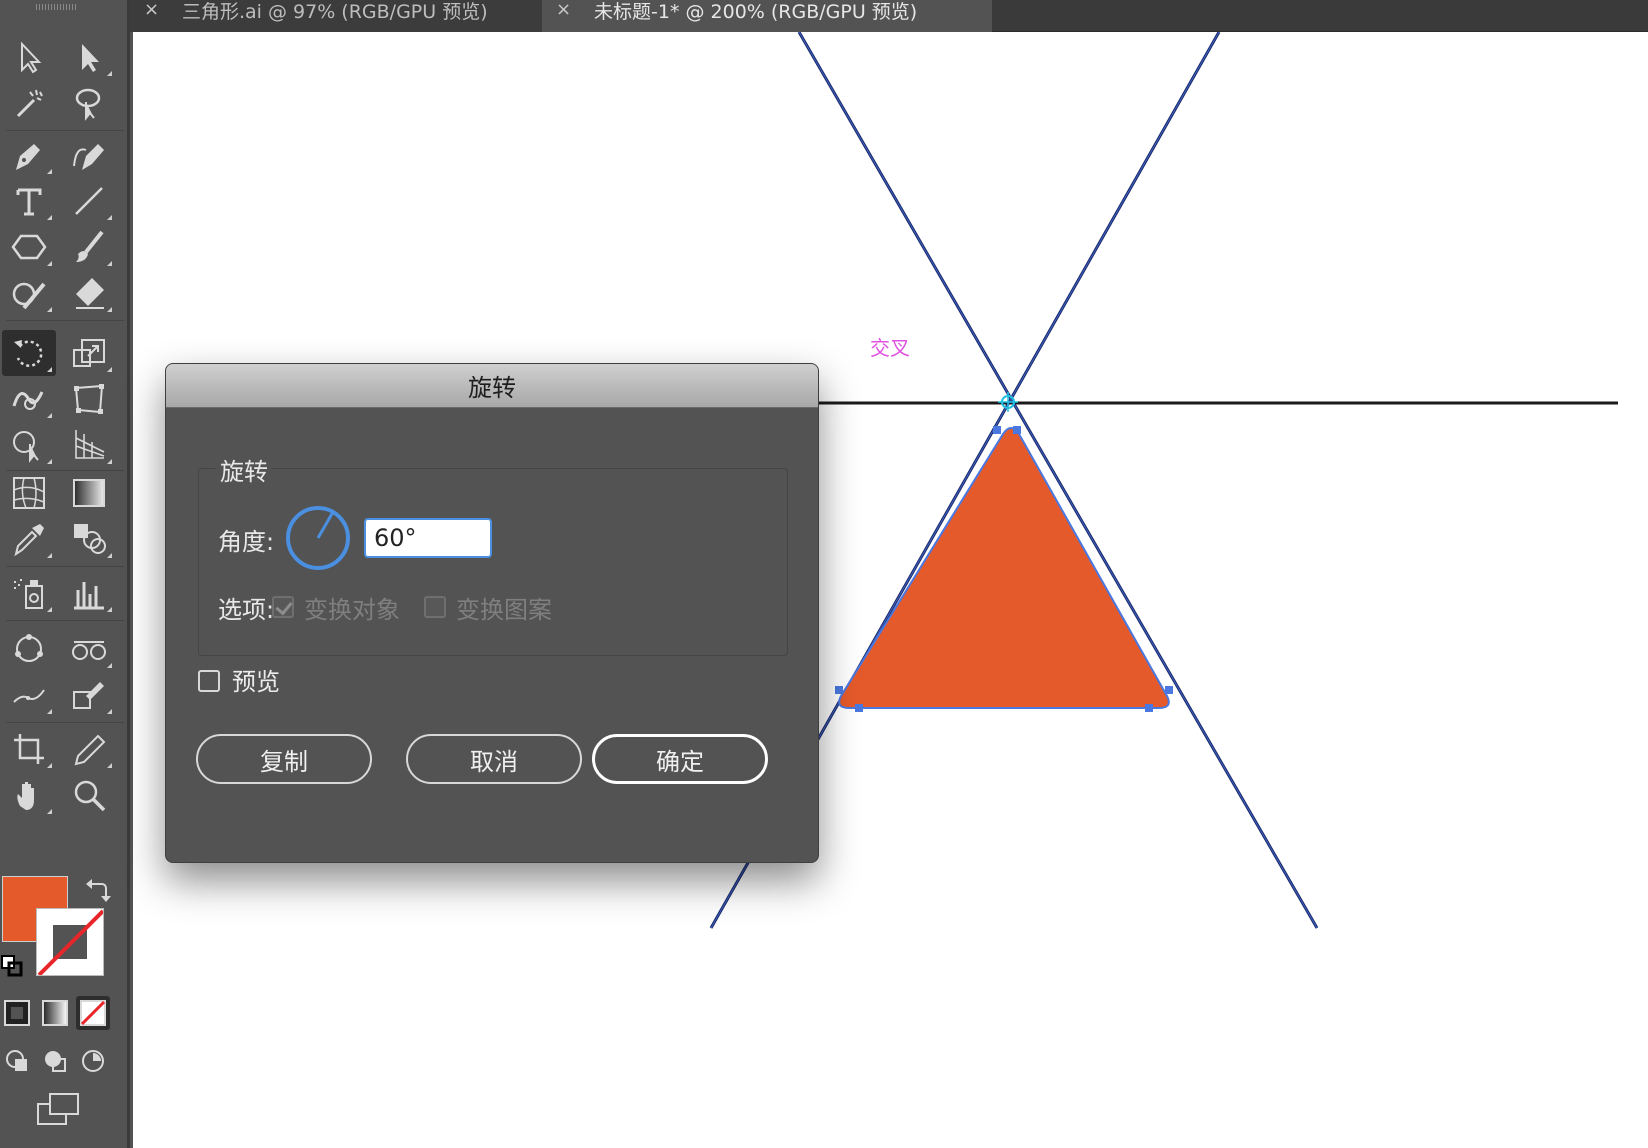 The width and height of the screenshot is (1648, 1148). I want to click on blend-tool, so click(89, 539).